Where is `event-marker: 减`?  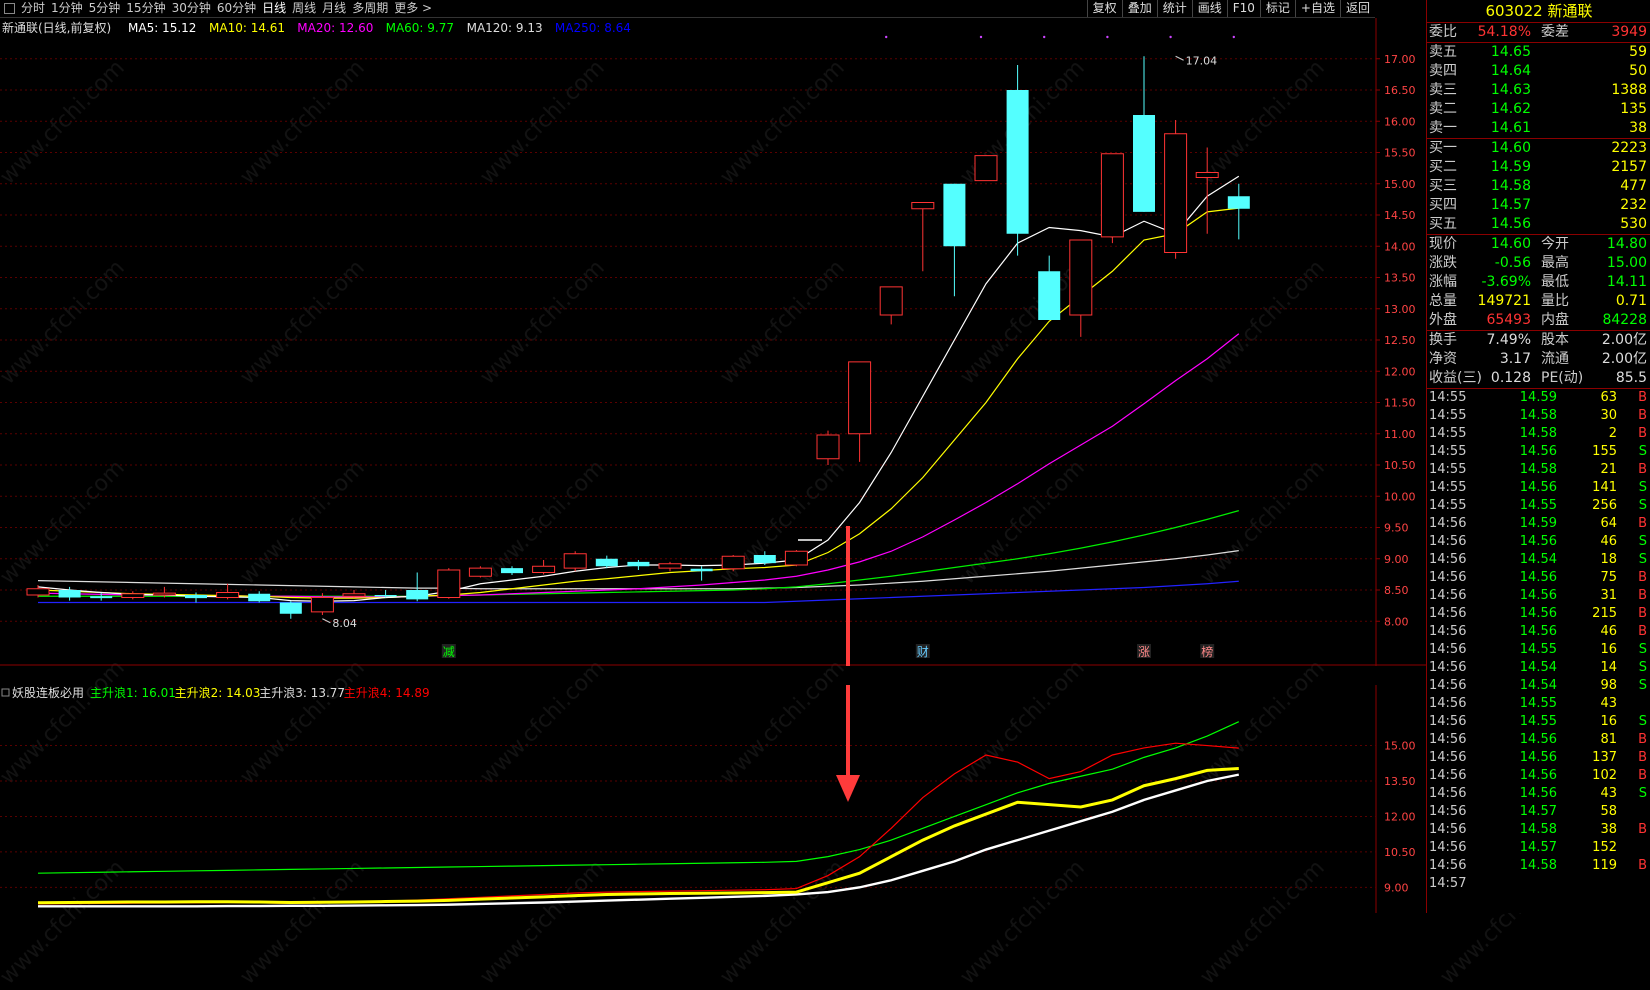 event-marker: 减 is located at coordinates (449, 652).